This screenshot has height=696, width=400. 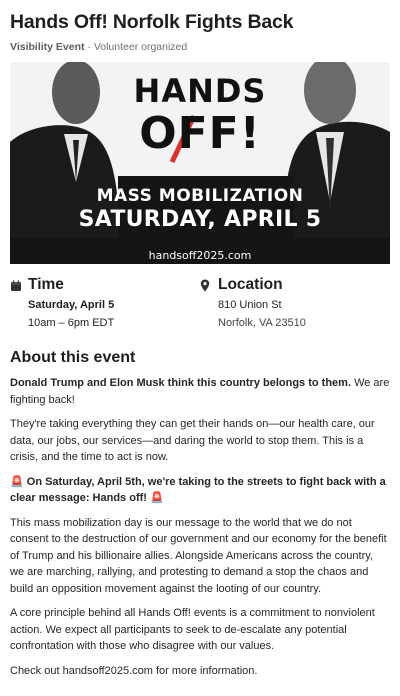 What do you see at coordinates (200, 91) in the screenshot?
I see `banner-line-hands: HANDS` at bounding box center [200, 91].